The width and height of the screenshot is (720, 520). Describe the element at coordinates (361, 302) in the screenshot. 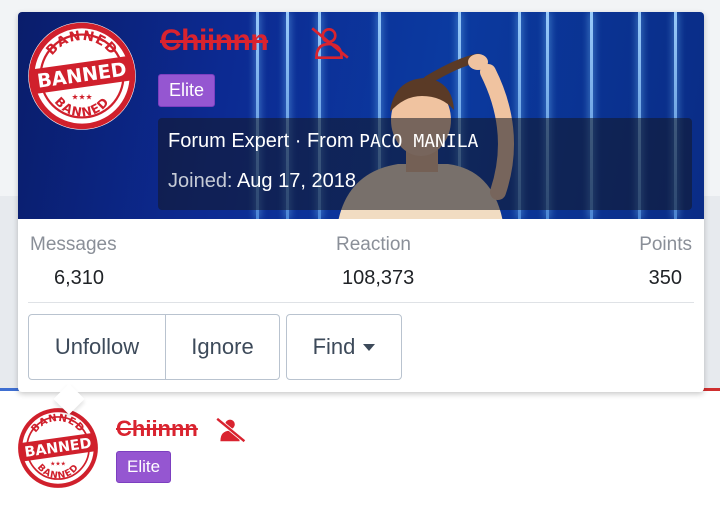

I see `stats-divider` at that location.